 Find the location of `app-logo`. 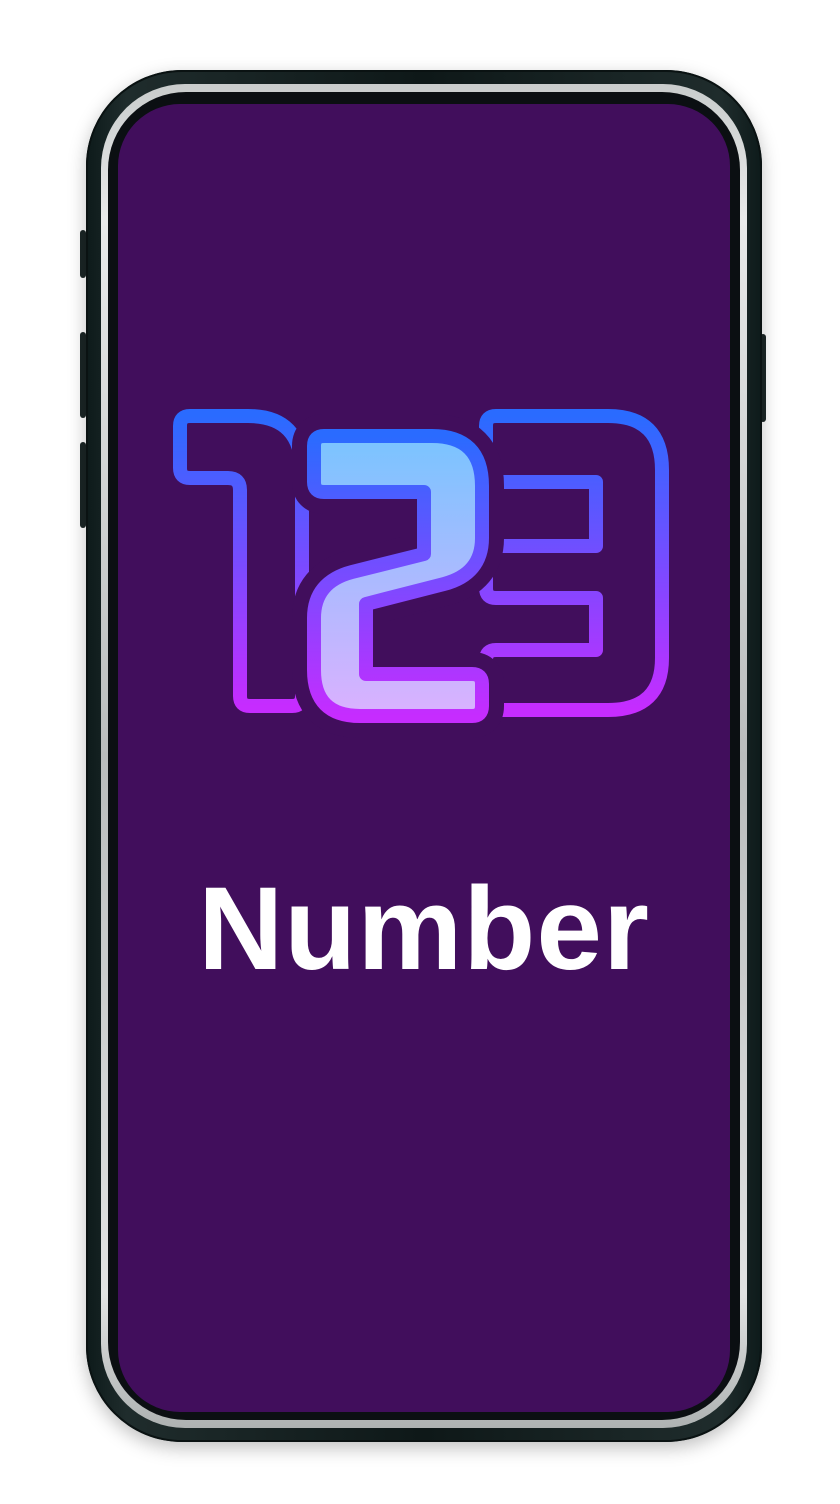

app-logo is located at coordinates (420, 576).